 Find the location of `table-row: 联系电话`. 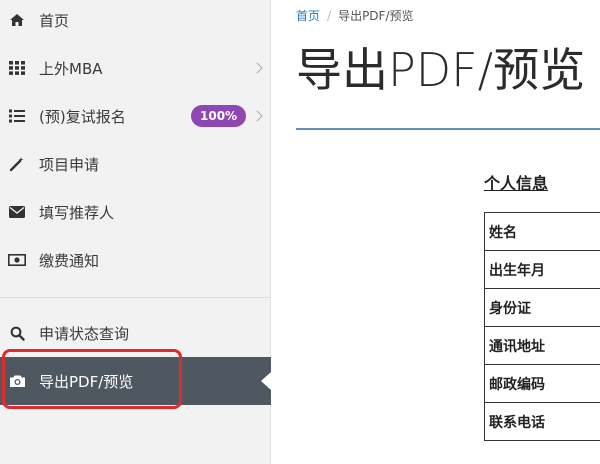

table-row: 联系电话 is located at coordinates (542, 421).